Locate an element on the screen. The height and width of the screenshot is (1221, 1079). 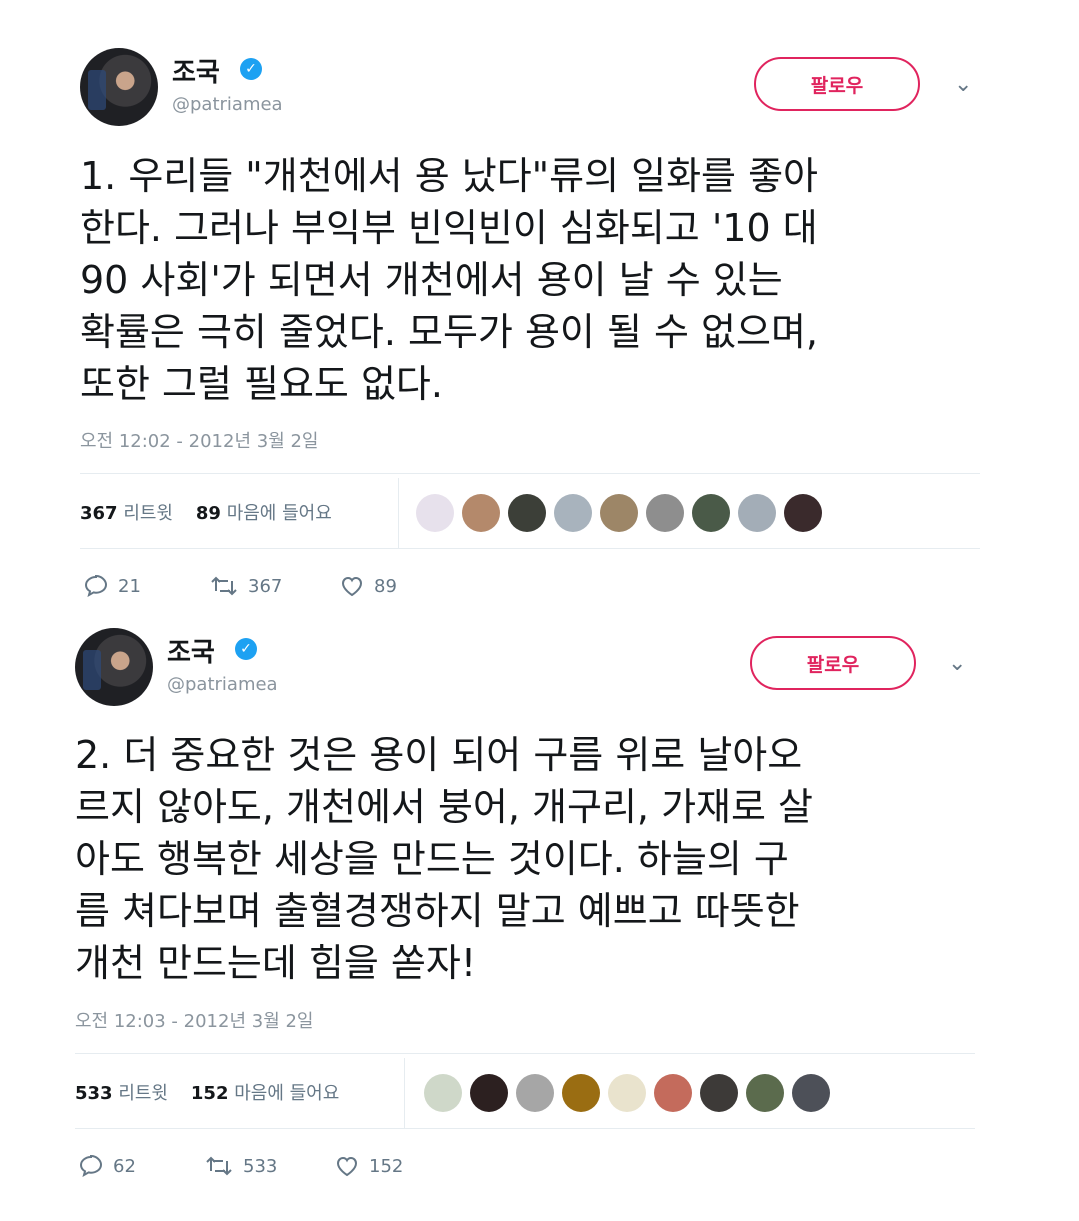
timestamp: 오전 12:03 - 2012년 3월 2일 is located at coordinates (194, 1020).